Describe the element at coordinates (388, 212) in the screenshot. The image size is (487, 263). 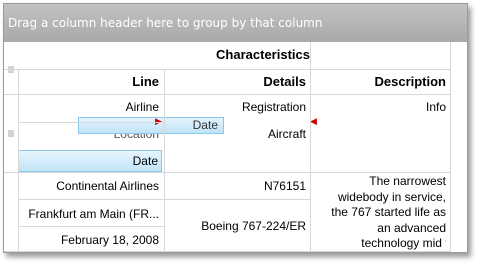
I see `description-line: the 767 started life as` at that location.